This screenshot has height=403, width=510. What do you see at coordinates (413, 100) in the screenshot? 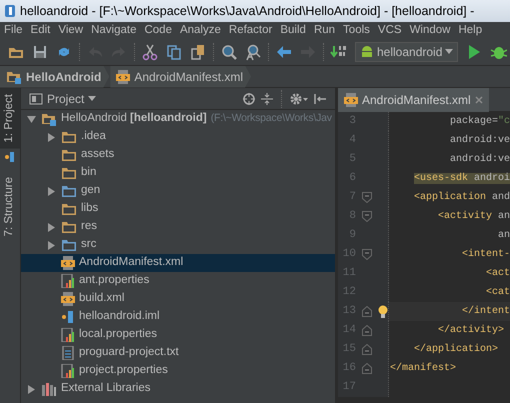
I see `editor-tab: AndroidManifest.xml` at bounding box center [413, 100].